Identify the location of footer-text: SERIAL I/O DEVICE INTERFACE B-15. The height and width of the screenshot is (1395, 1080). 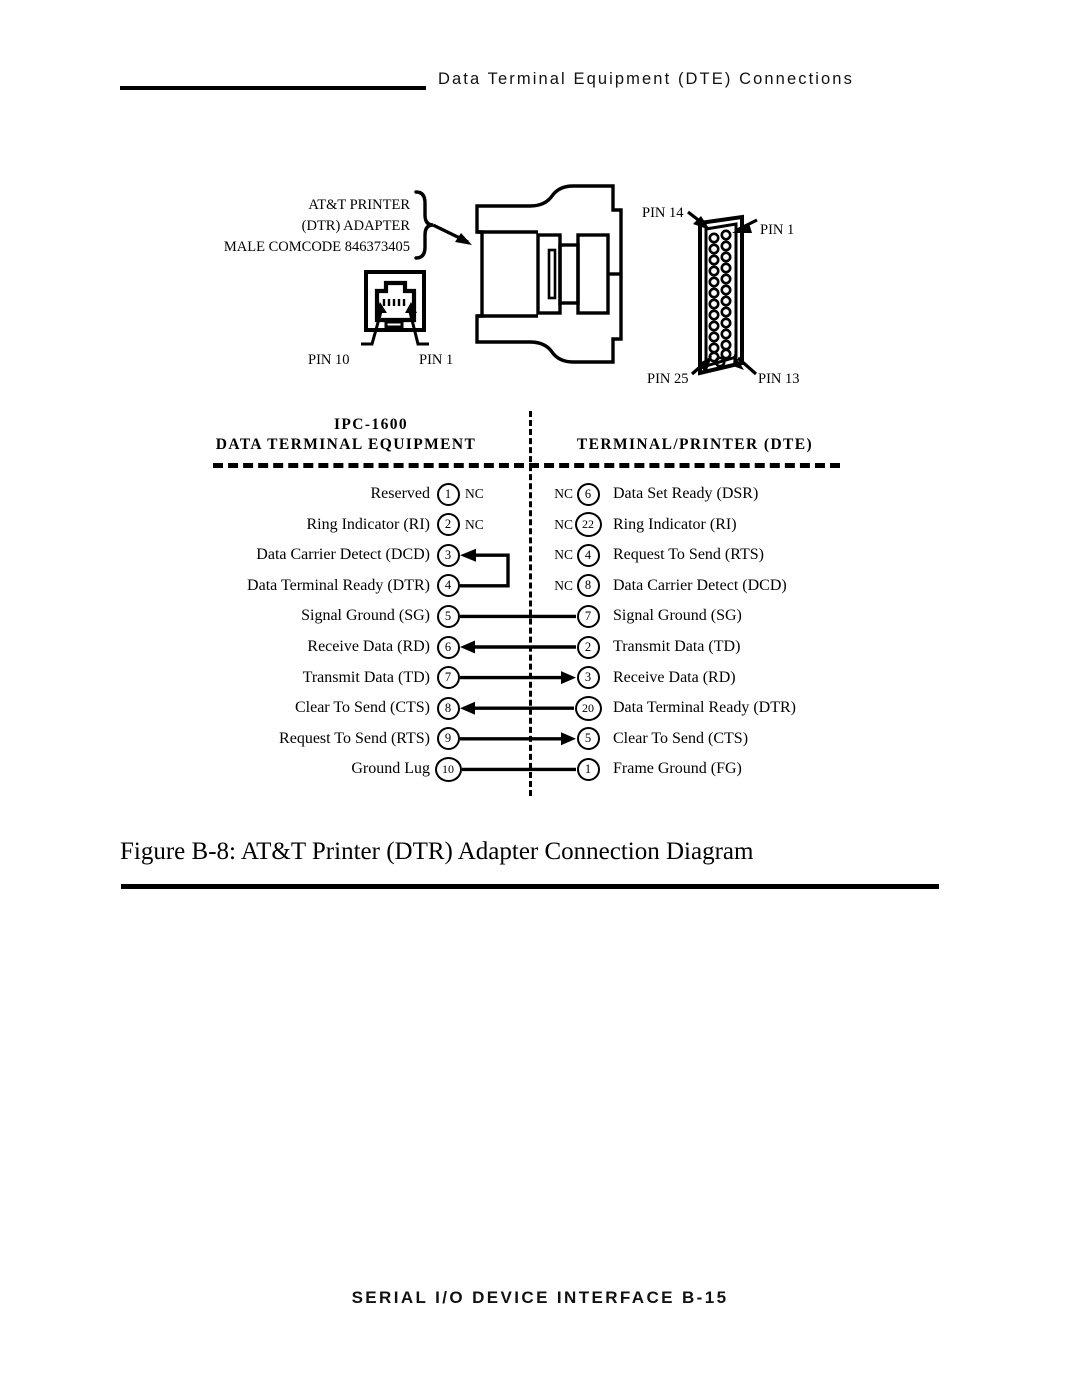
(540, 1297).